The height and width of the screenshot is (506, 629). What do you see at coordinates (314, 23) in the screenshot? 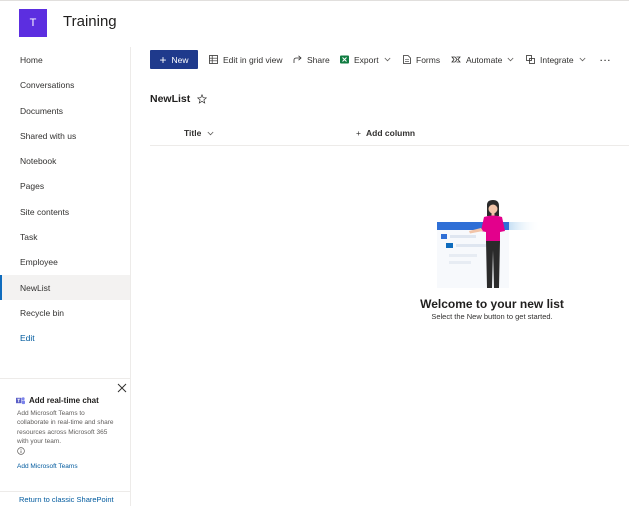
I see `site-header: T Training` at bounding box center [314, 23].